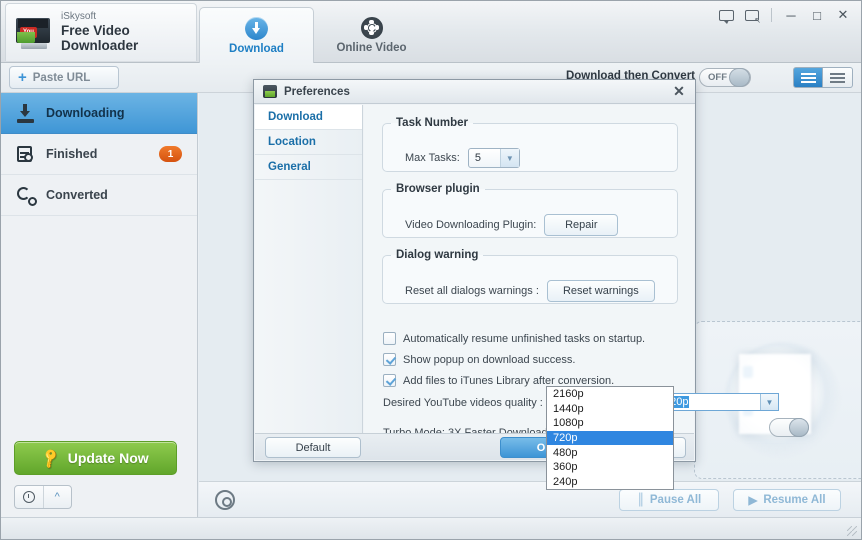 The image size is (862, 540). I want to click on dialog-warning-legend: Dialog warning, so click(437, 255).